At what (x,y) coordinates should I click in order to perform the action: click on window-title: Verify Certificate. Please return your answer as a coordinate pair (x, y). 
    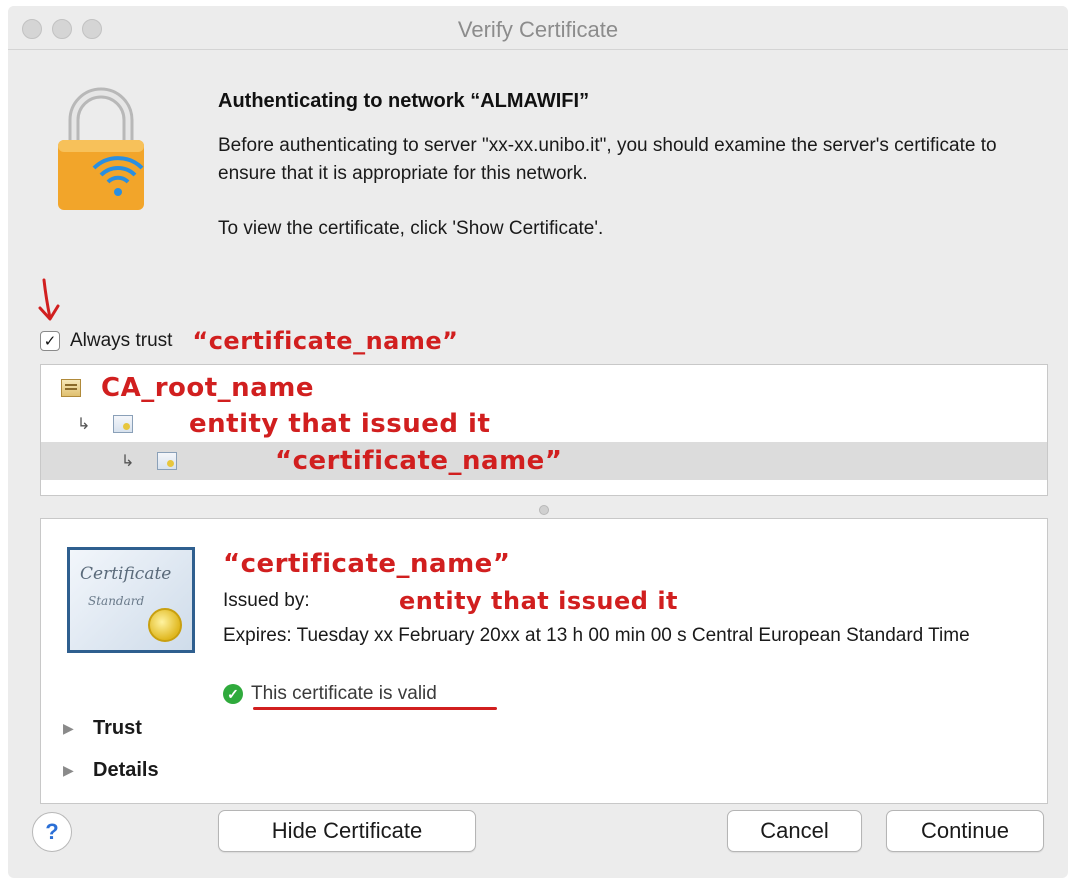
    Looking at the image, I should click on (538, 29).